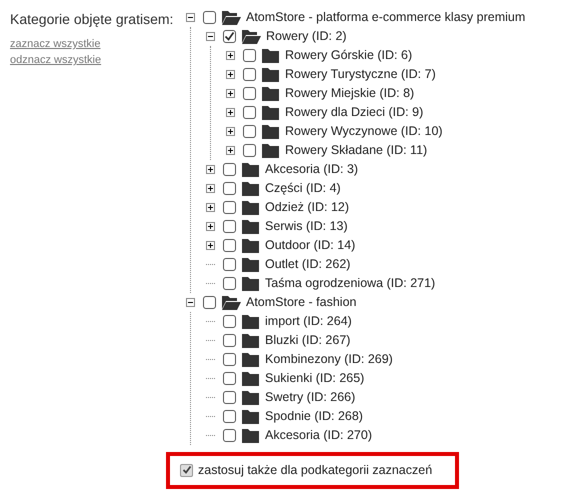 The width and height of the screenshot is (584, 498). What do you see at coordinates (307, 207) in the screenshot?
I see `category-label: Odzież (ID: 12)` at bounding box center [307, 207].